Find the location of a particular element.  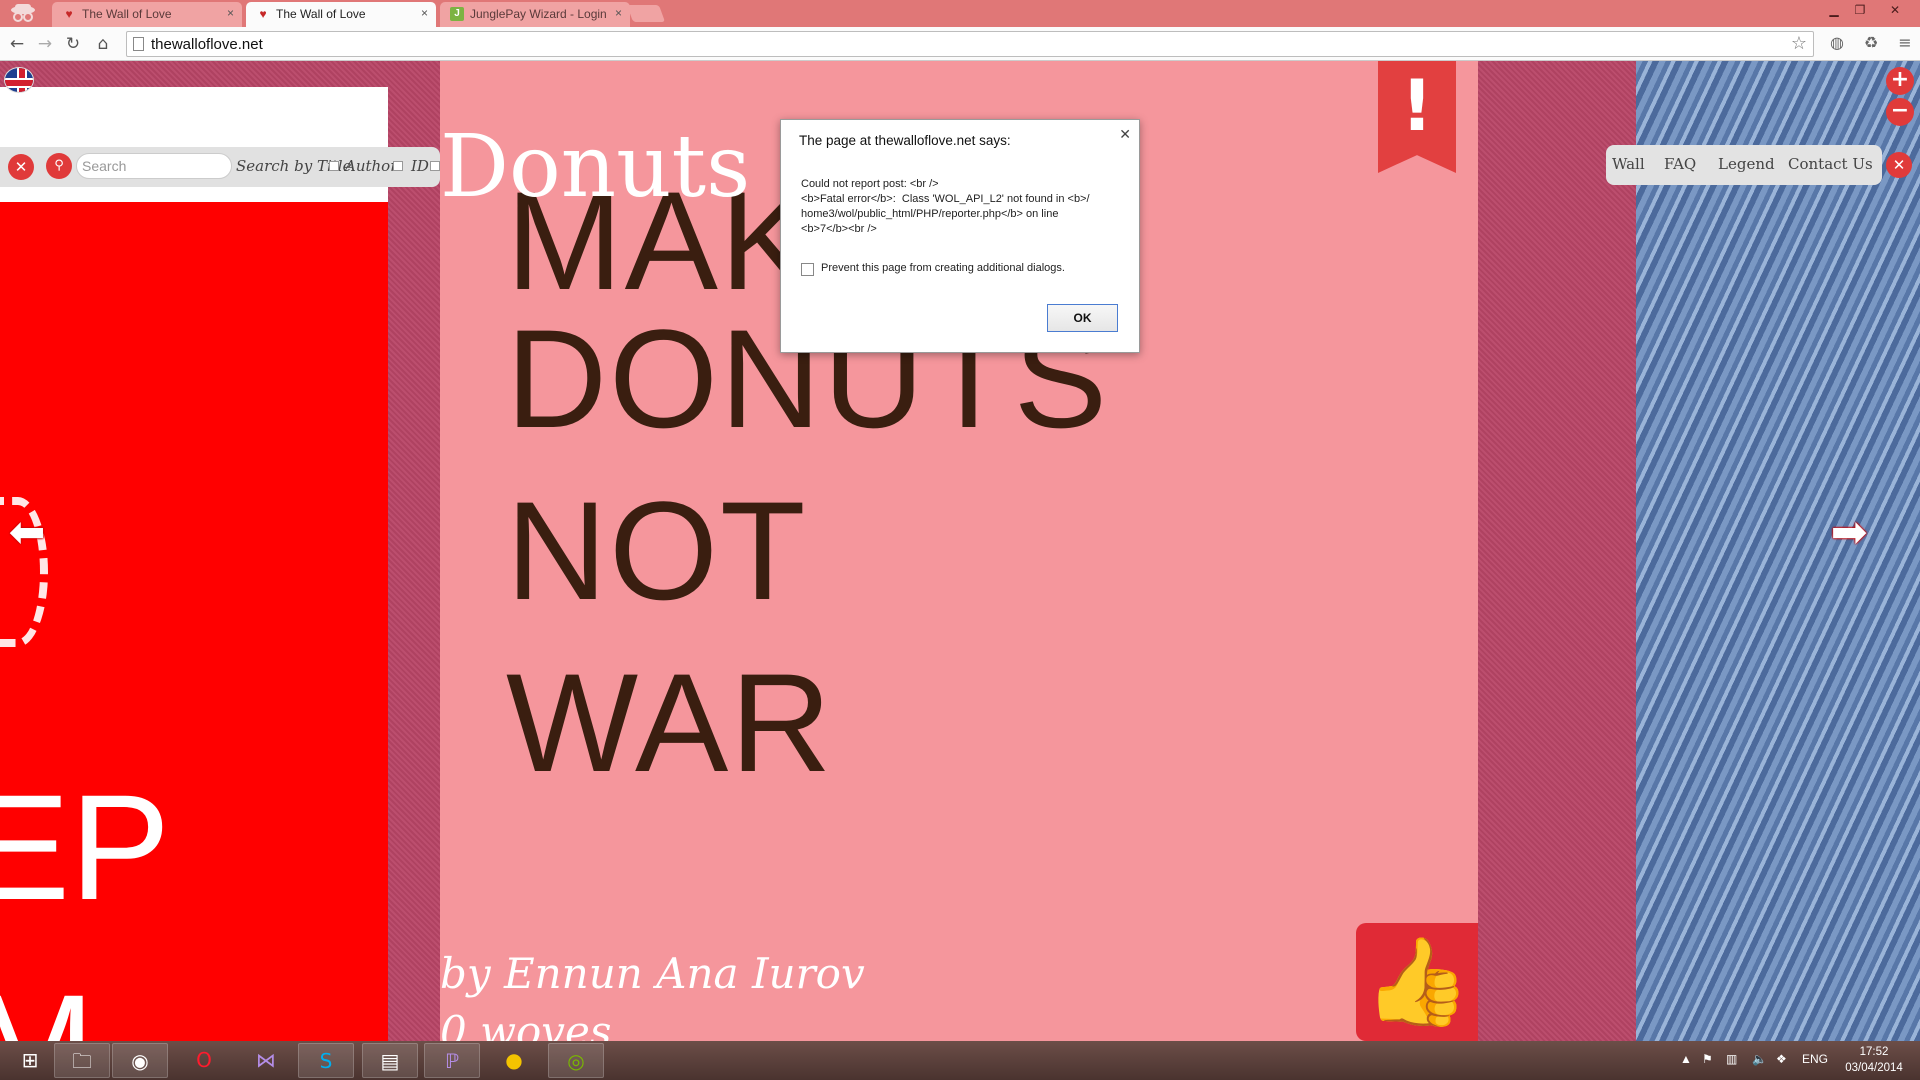

skype-icon: S is located at coordinates (326, 1060).